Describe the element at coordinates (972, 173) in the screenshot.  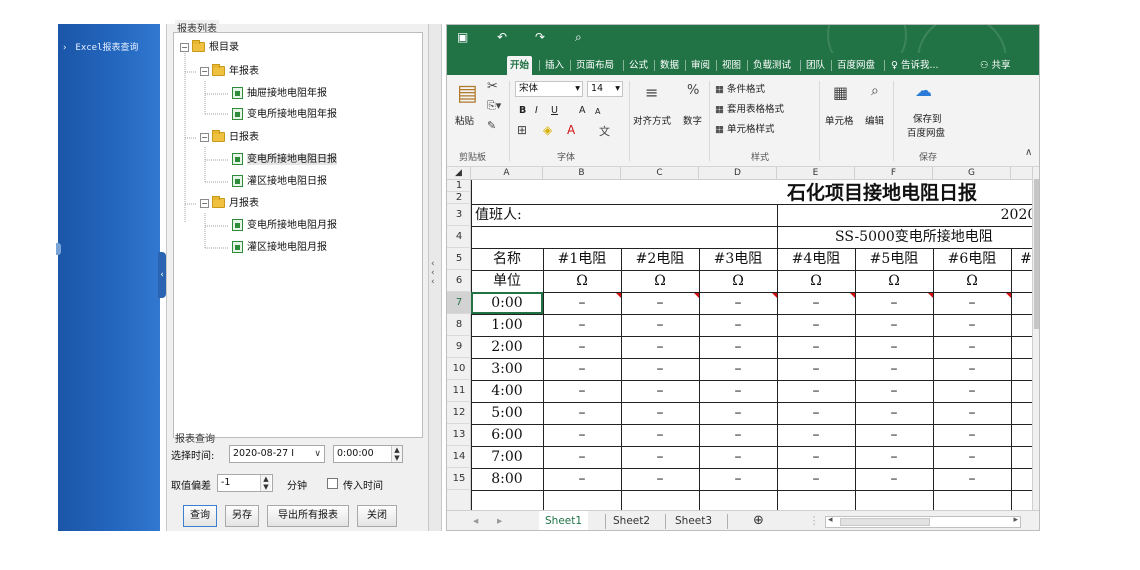
I see `column-header-g: G` at that location.